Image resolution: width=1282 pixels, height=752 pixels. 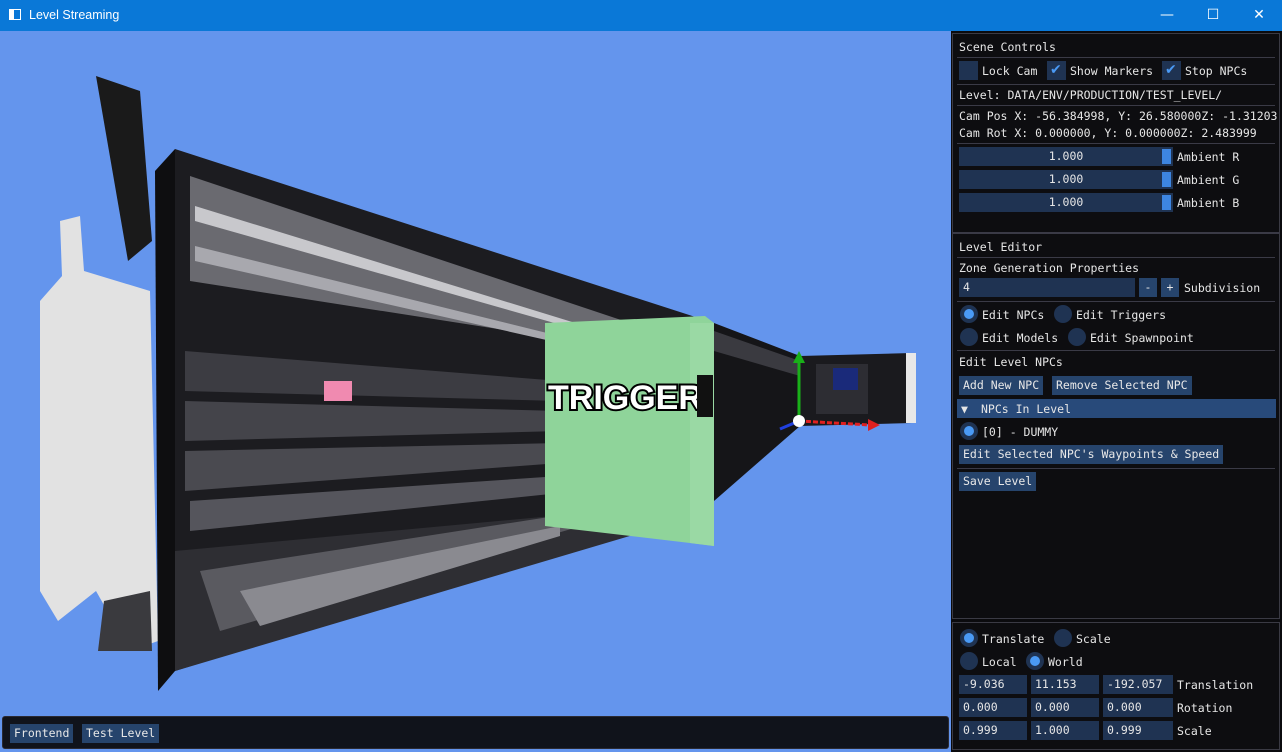 I want to click on test-level-button: Test Level, so click(x=121, y=733).